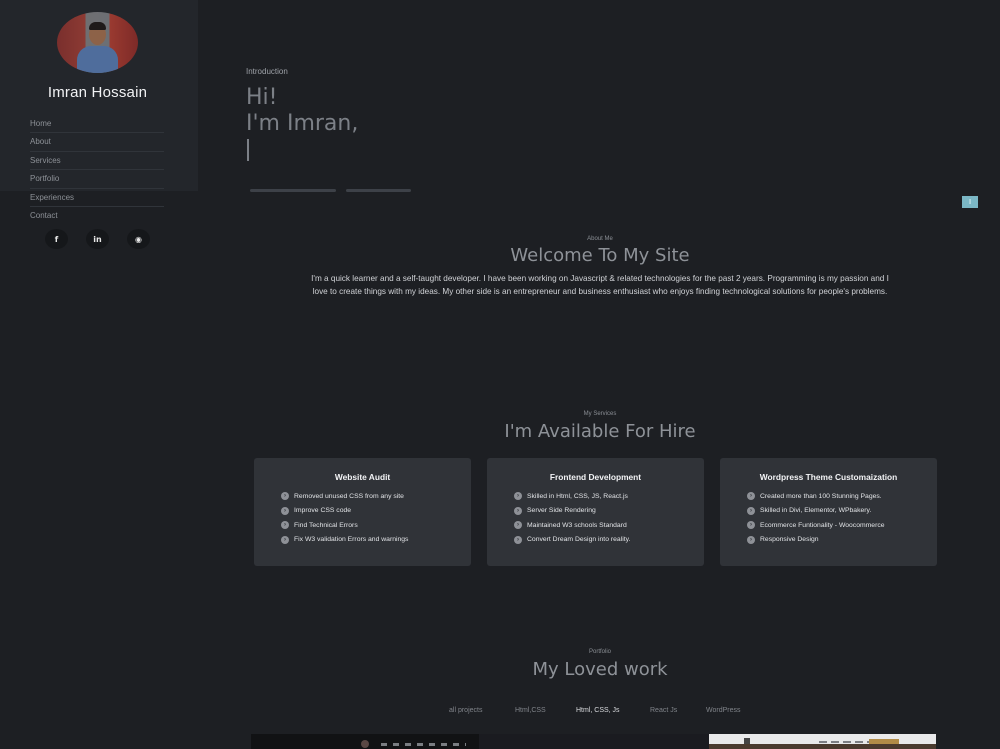 The image size is (1000, 749). What do you see at coordinates (595, 477) in the screenshot?
I see `service-card-title: Frontend Development` at bounding box center [595, 477].